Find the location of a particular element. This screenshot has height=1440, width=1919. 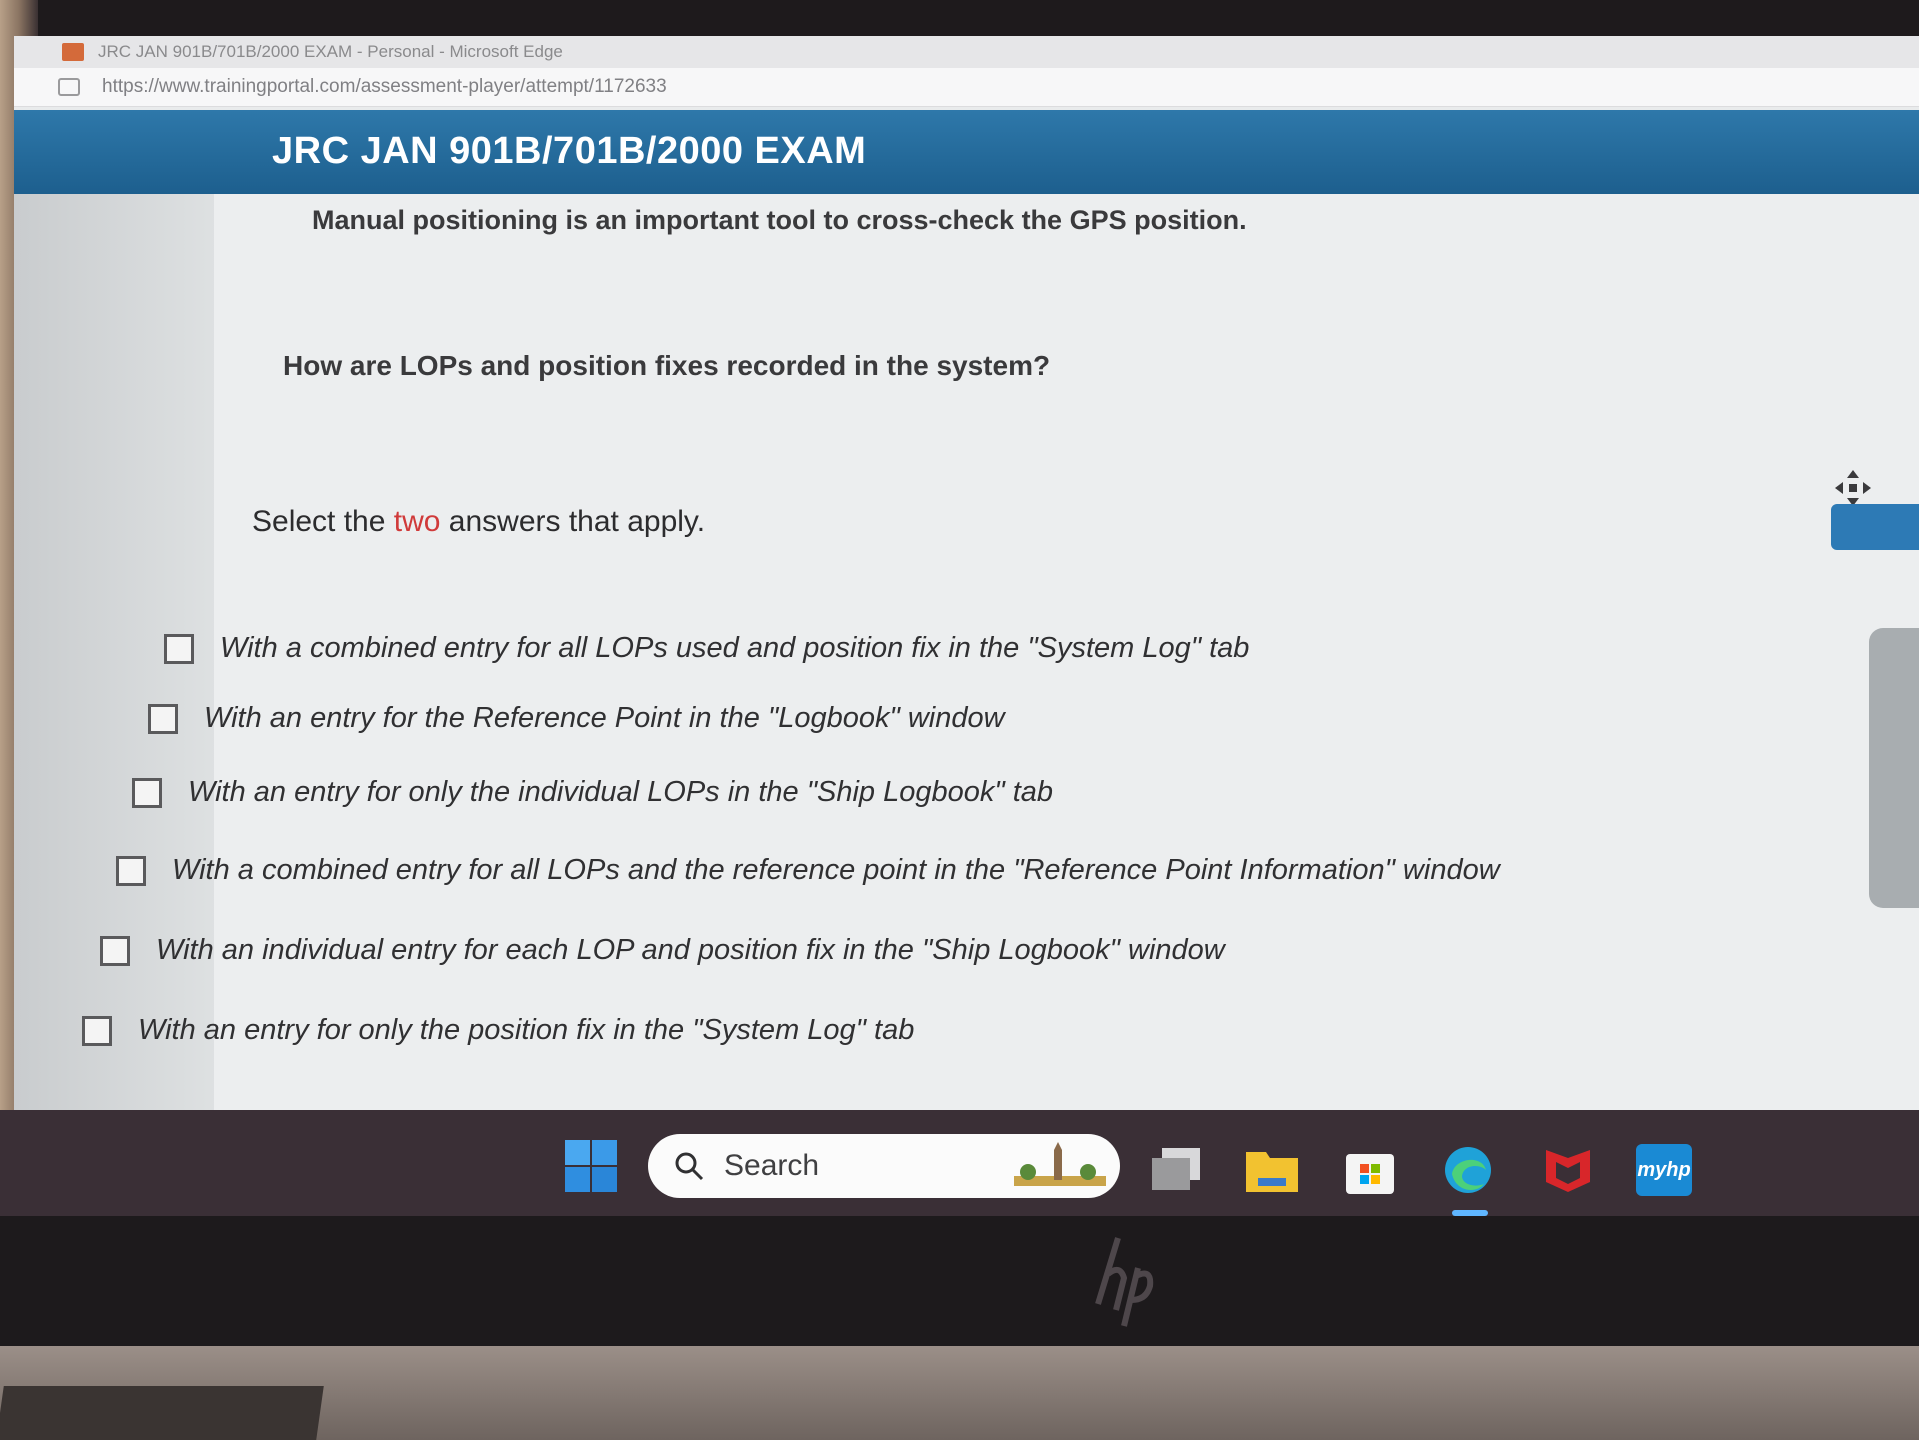

search-icon is located at coordinates (689, 1166).